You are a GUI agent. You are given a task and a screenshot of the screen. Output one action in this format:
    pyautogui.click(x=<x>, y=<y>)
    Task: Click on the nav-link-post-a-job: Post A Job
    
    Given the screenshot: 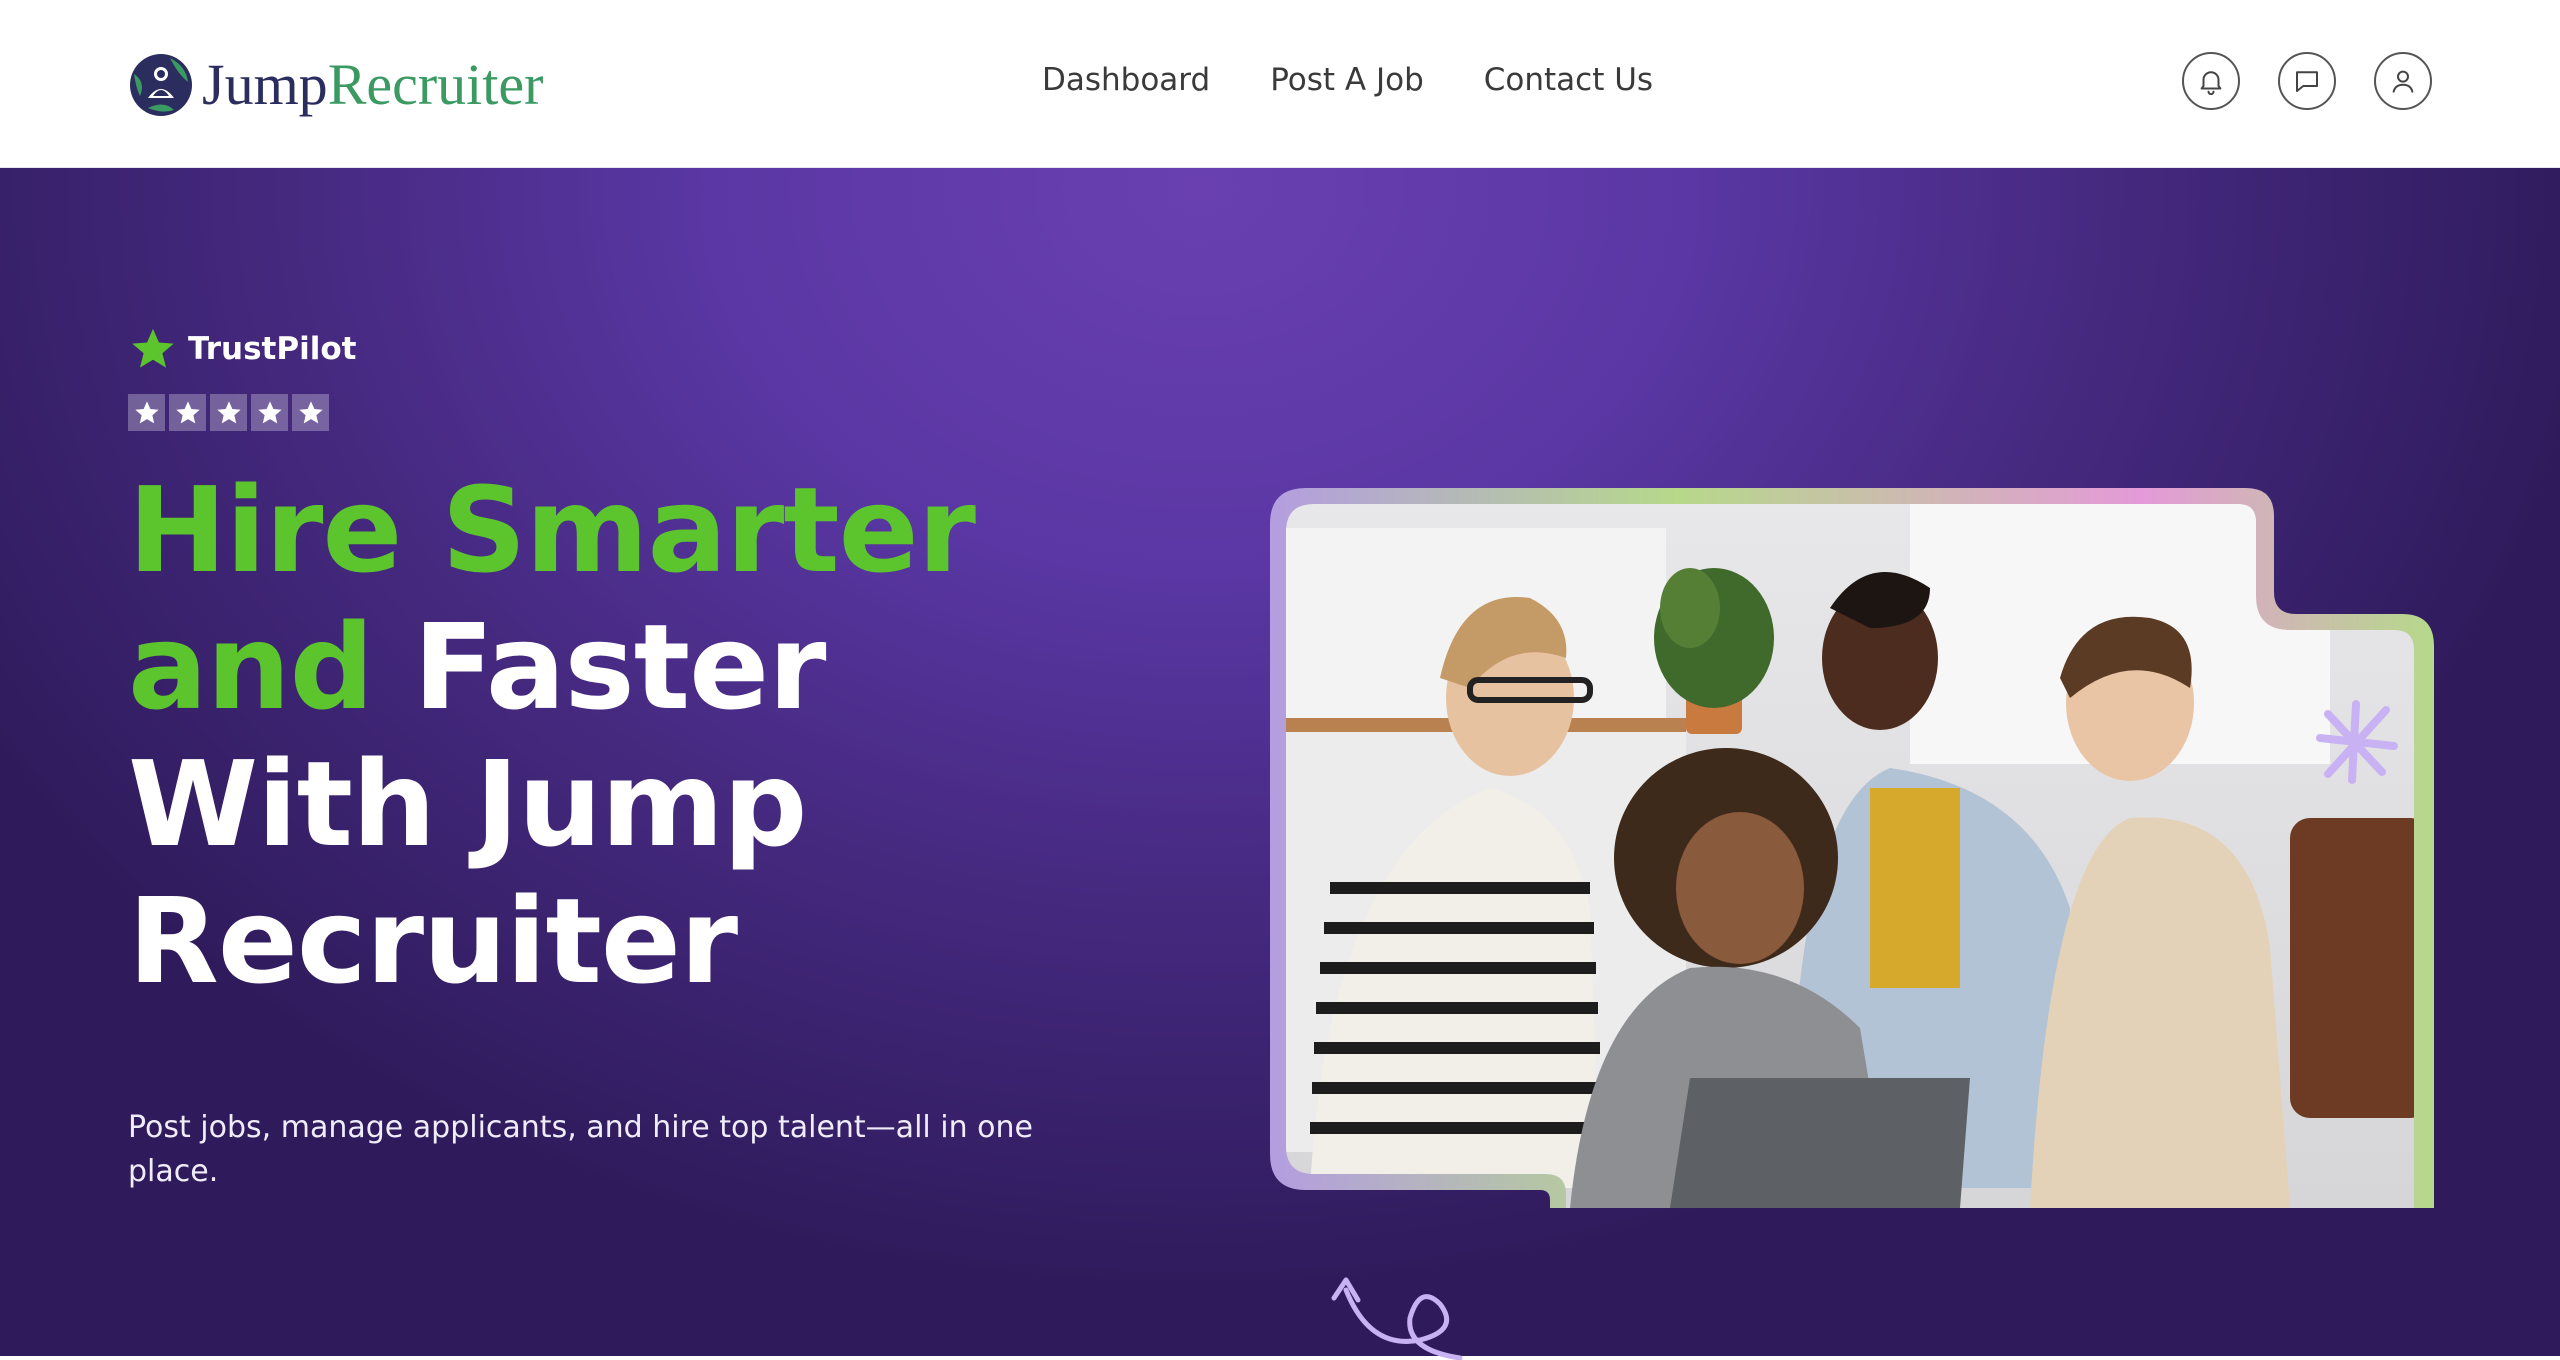 What is the action you would take?
    pyautogui.click(x=1347, y=80)
    